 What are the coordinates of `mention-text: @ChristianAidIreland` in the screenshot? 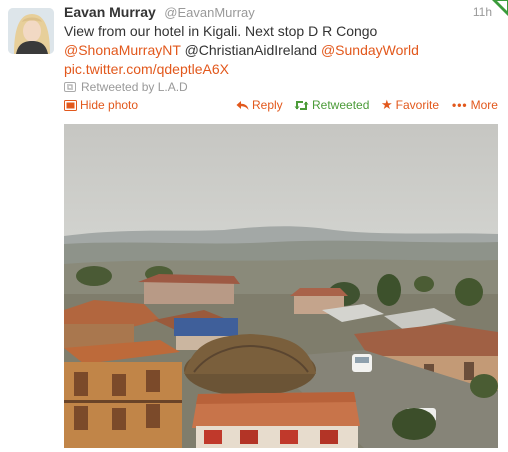 It's located at (251, 50).